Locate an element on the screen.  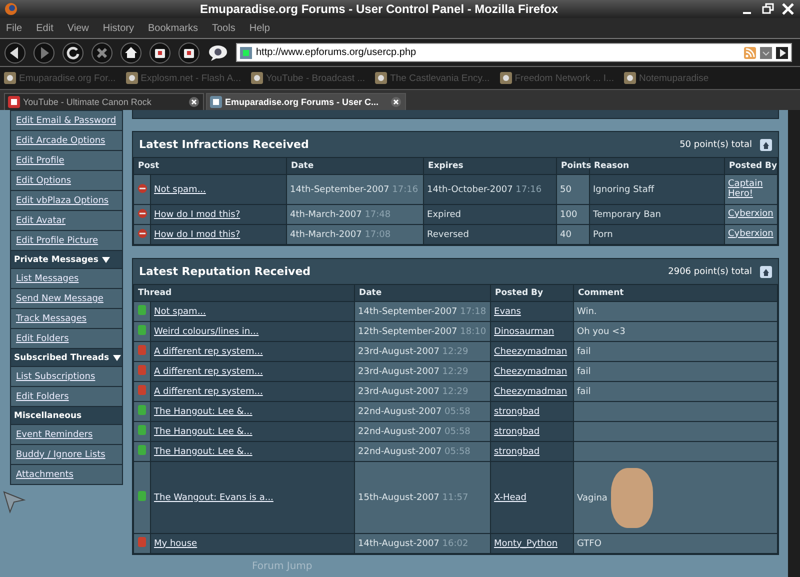
back-icon is located at coordinates (15, 53).